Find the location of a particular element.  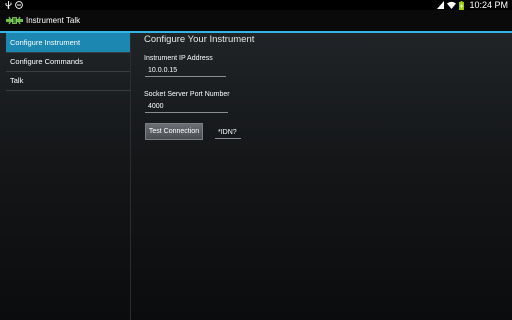

wifi-icon is located at coordinates (452, 5).